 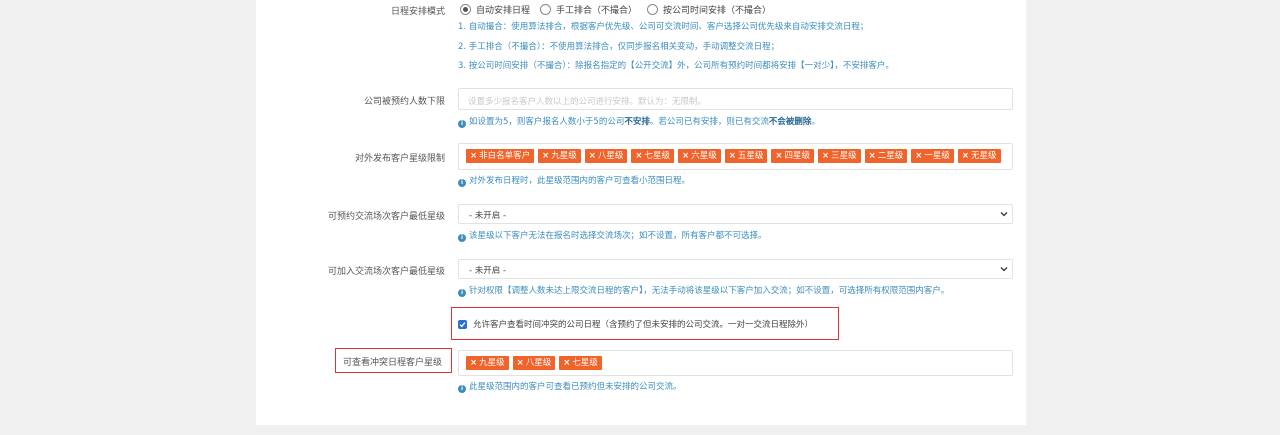 I want to click on schedule-mode-radio-group: 自动安排日程 手工排合（不撮合） 按公司时间安排（不撮合）, so click(x=620, y=9).